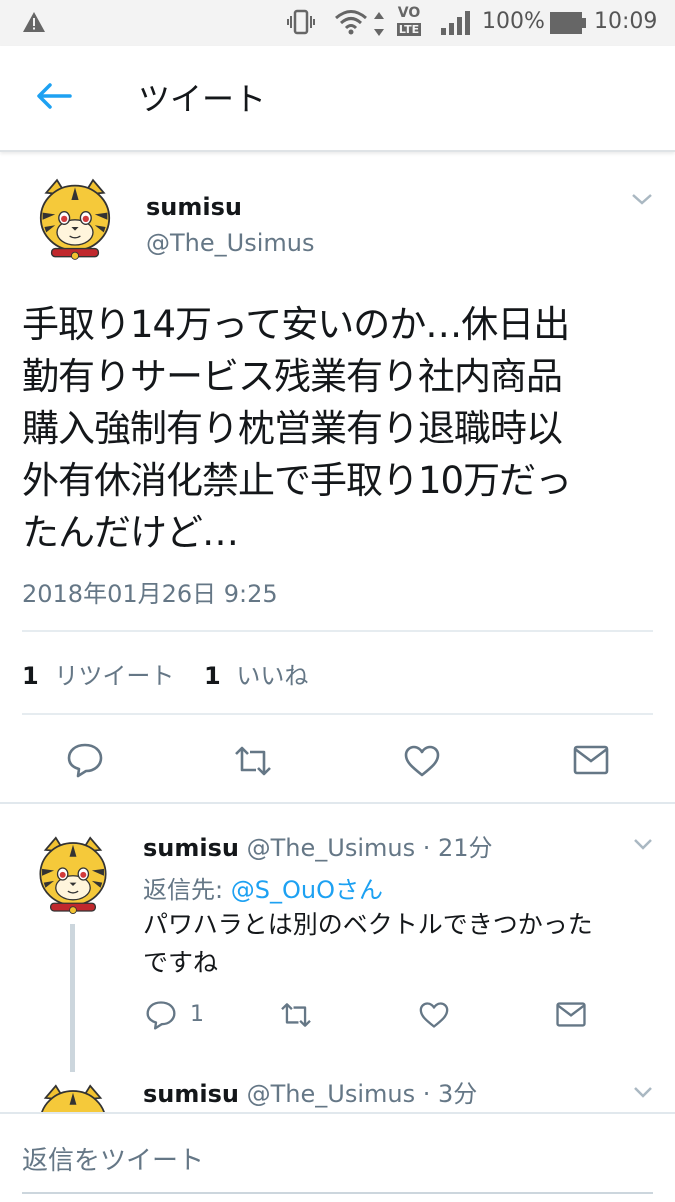 The height and width of the screenshot is (1202, 675). Describe the element at coordinates (403, 944) in the screenshot. I see `reply-text: パワハラとは別のベクトルできつかった ですね` at that location.